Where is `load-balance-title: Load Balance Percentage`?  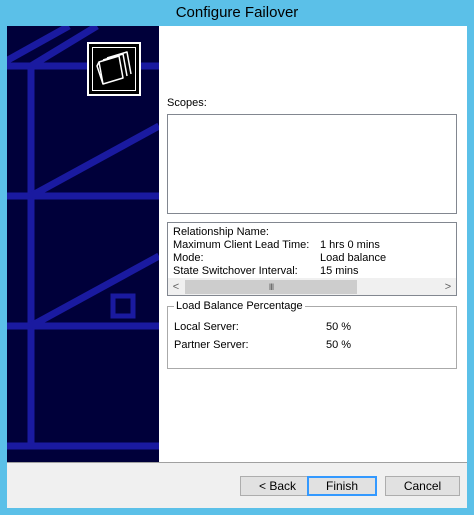 load-balance-title: Load Balance Percentage is located at coordinates (239, 306).